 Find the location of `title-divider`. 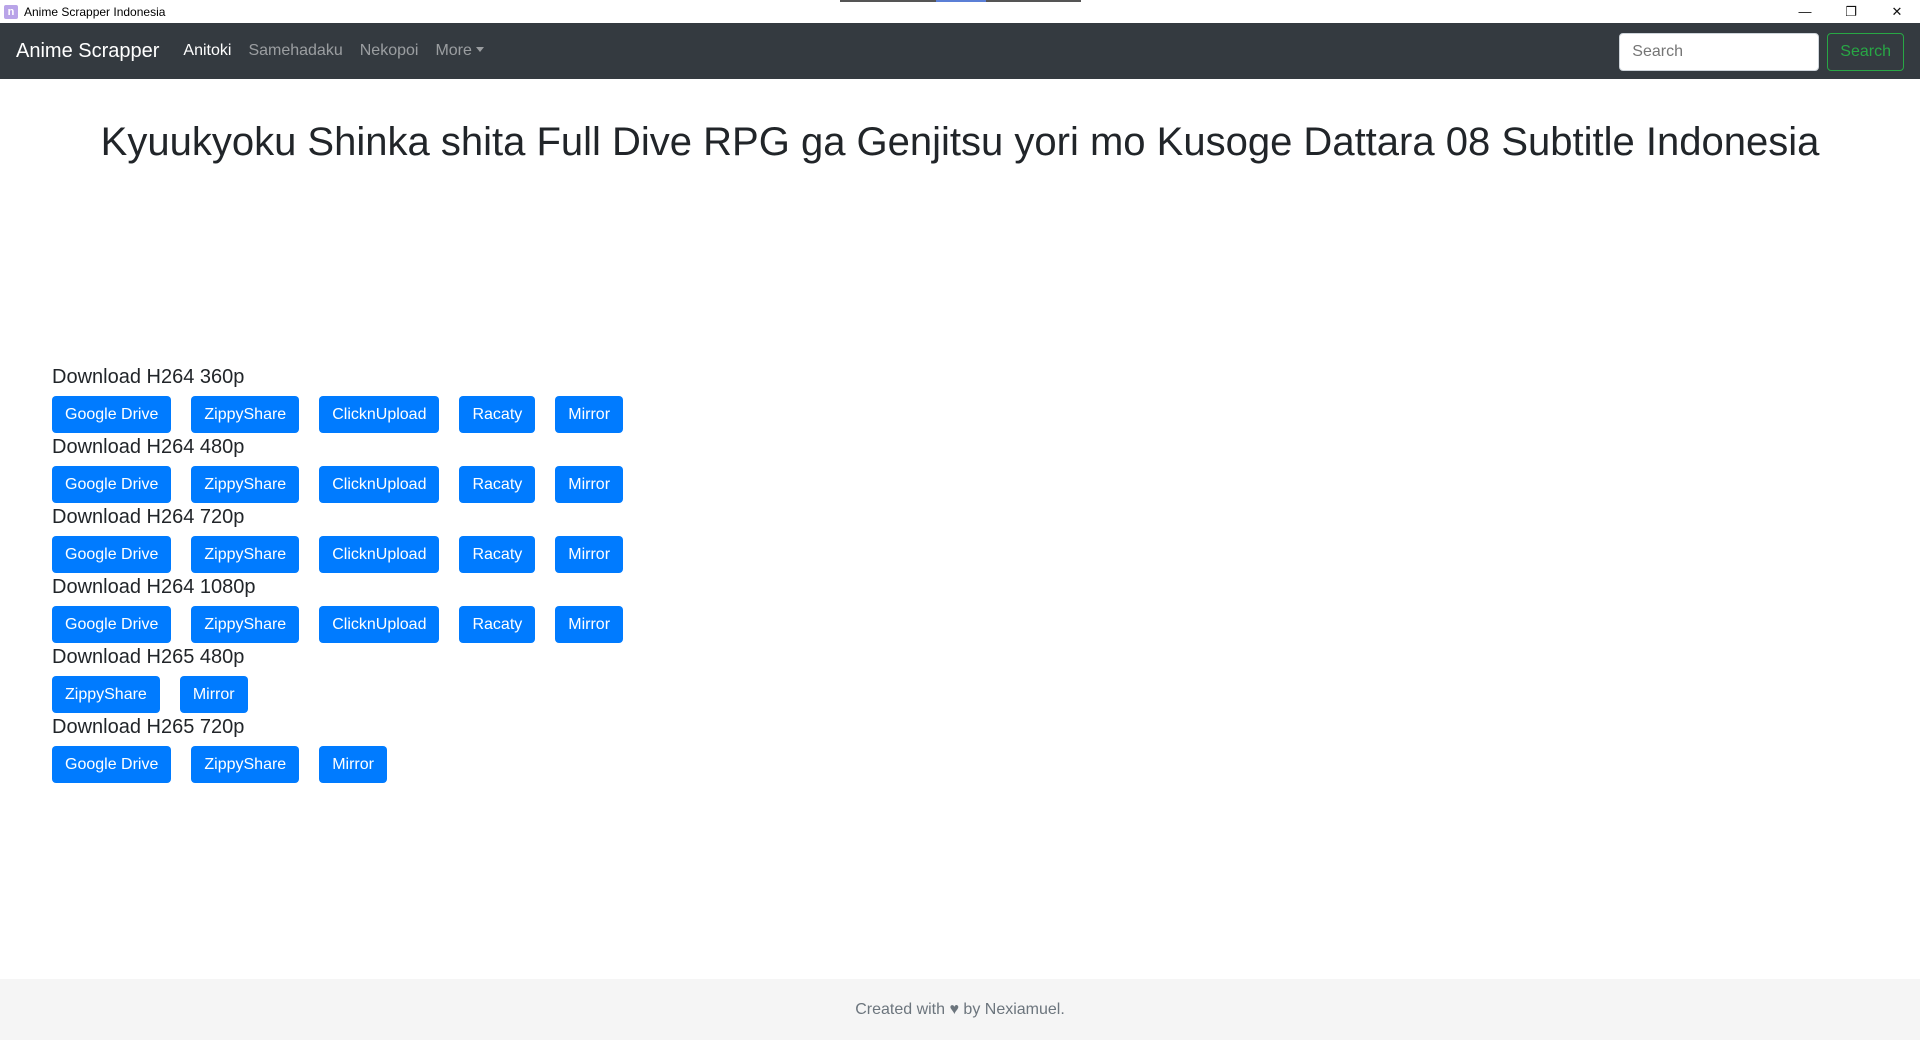

title-divider is located at coordinates (960, 1).